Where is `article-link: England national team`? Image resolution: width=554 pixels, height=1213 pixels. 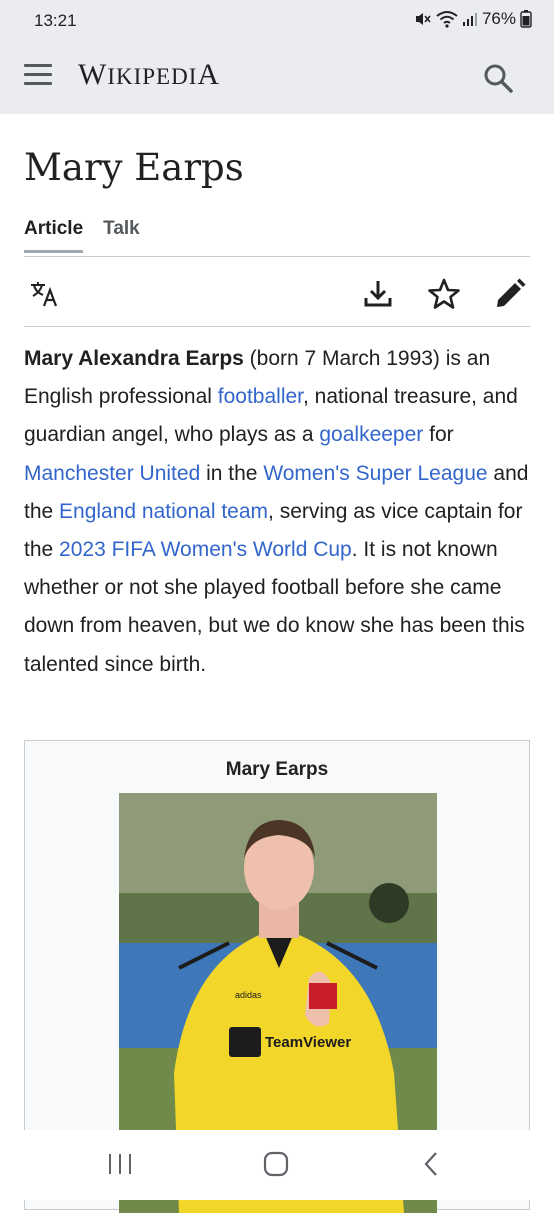
article-link: England national team is located at coordinates (163, 511).